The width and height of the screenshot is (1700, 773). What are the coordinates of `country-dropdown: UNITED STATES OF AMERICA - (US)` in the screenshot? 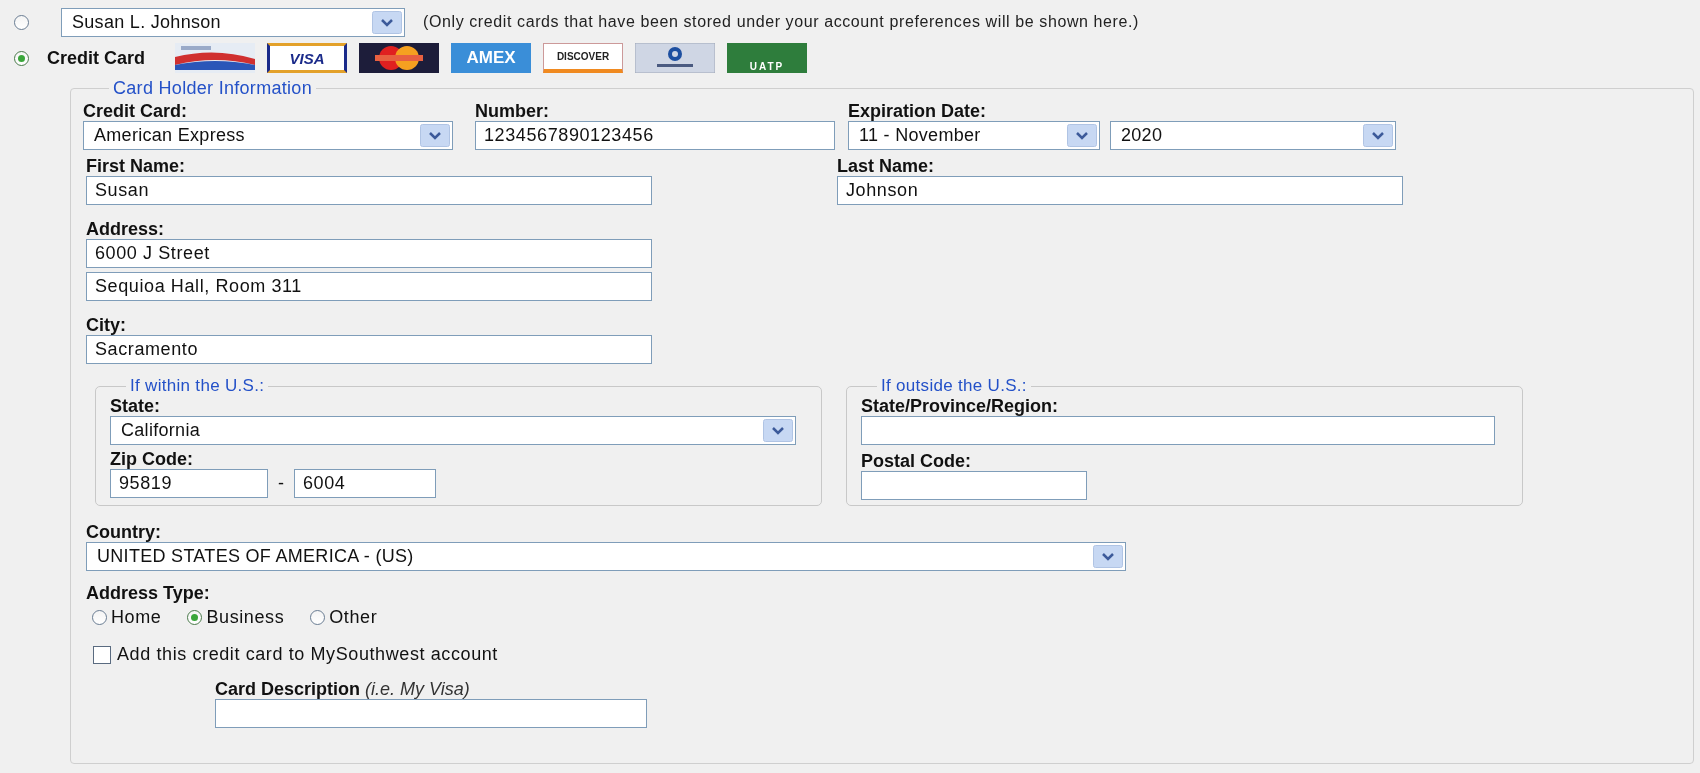 It's located at (606, 556).